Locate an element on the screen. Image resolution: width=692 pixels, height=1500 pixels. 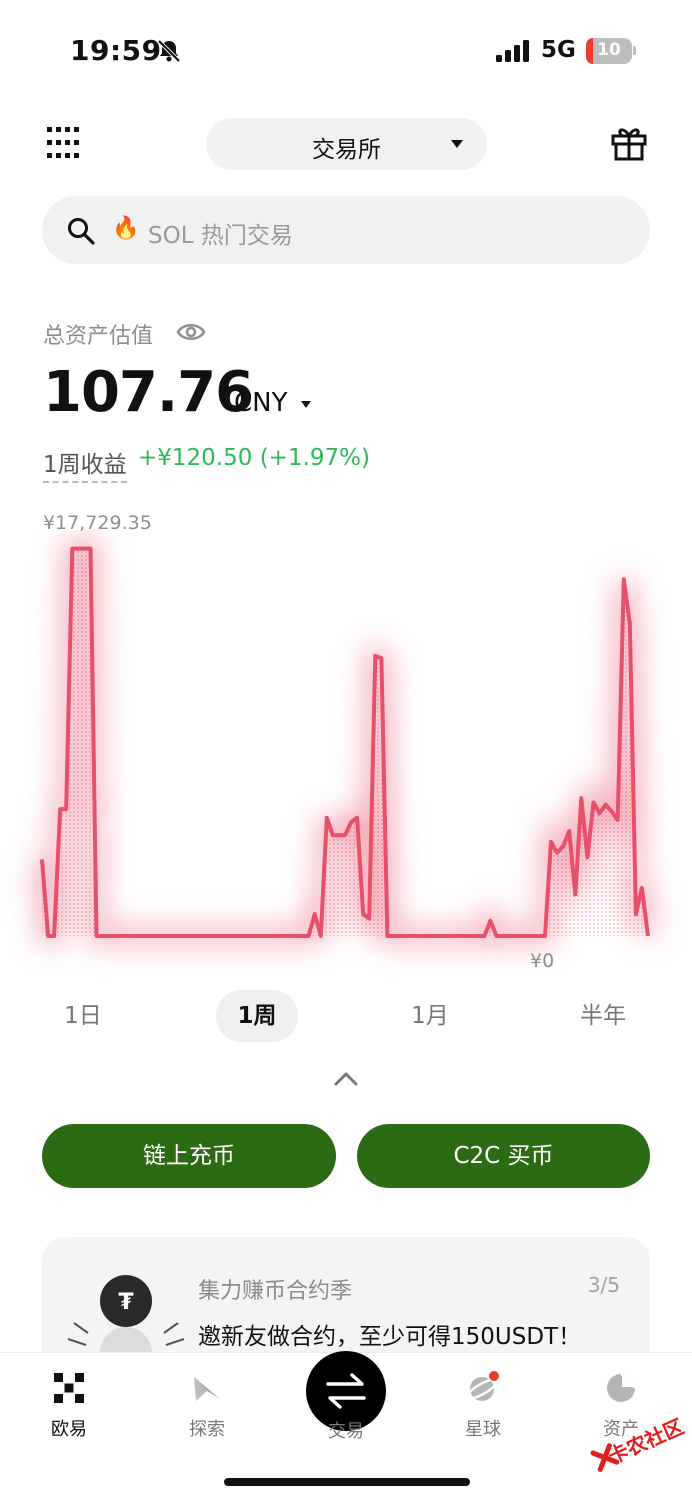
fire-icon: 🔥 is located at coordinates (126, 228).